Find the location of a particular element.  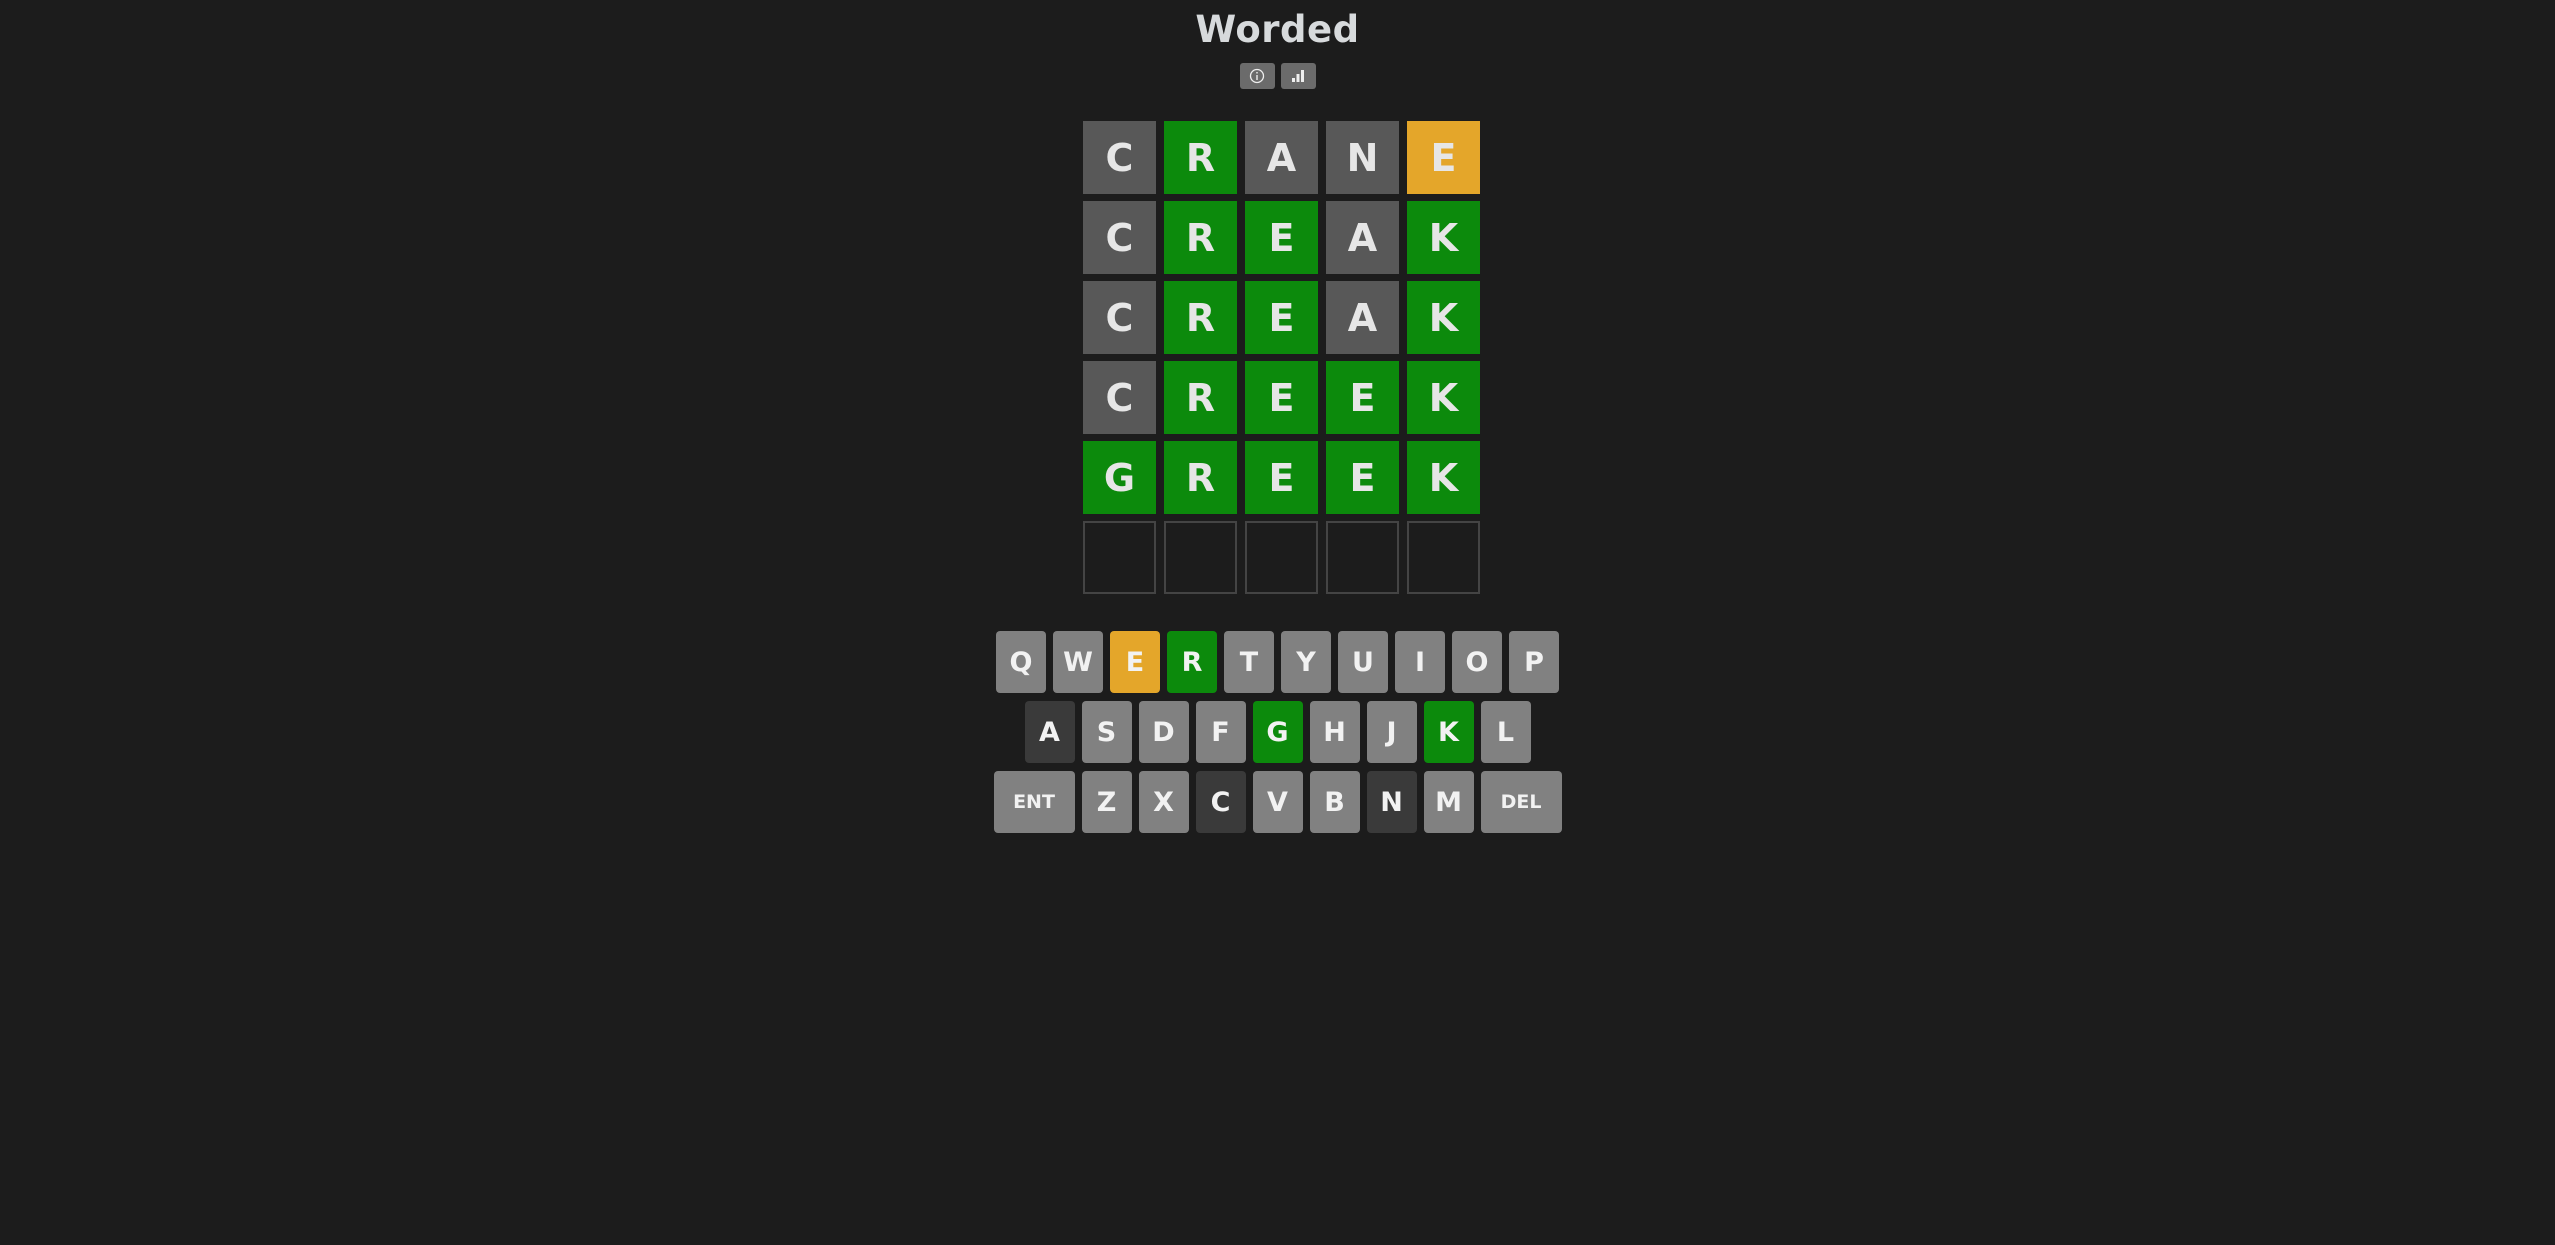

key-c: C is located at coordinates (1220, 802).